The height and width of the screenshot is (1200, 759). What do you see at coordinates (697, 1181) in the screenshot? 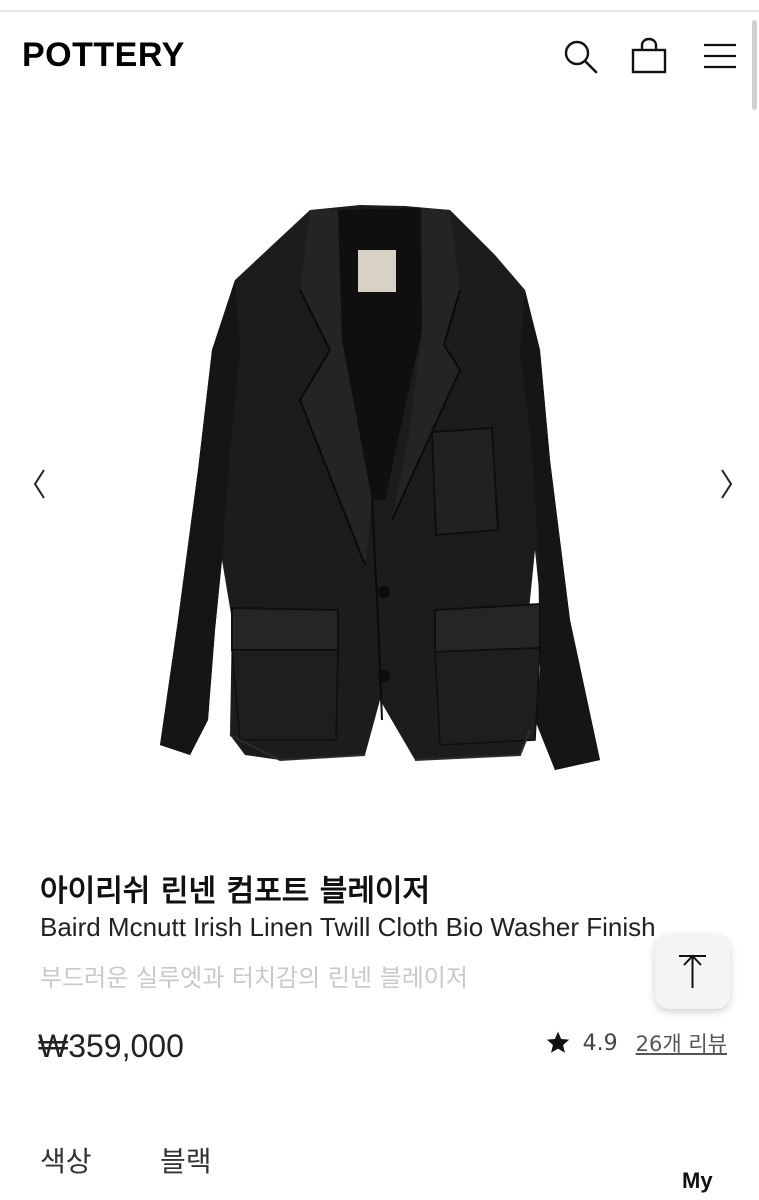
I see `my-page-button: My` at bounding box center [697, 1181].